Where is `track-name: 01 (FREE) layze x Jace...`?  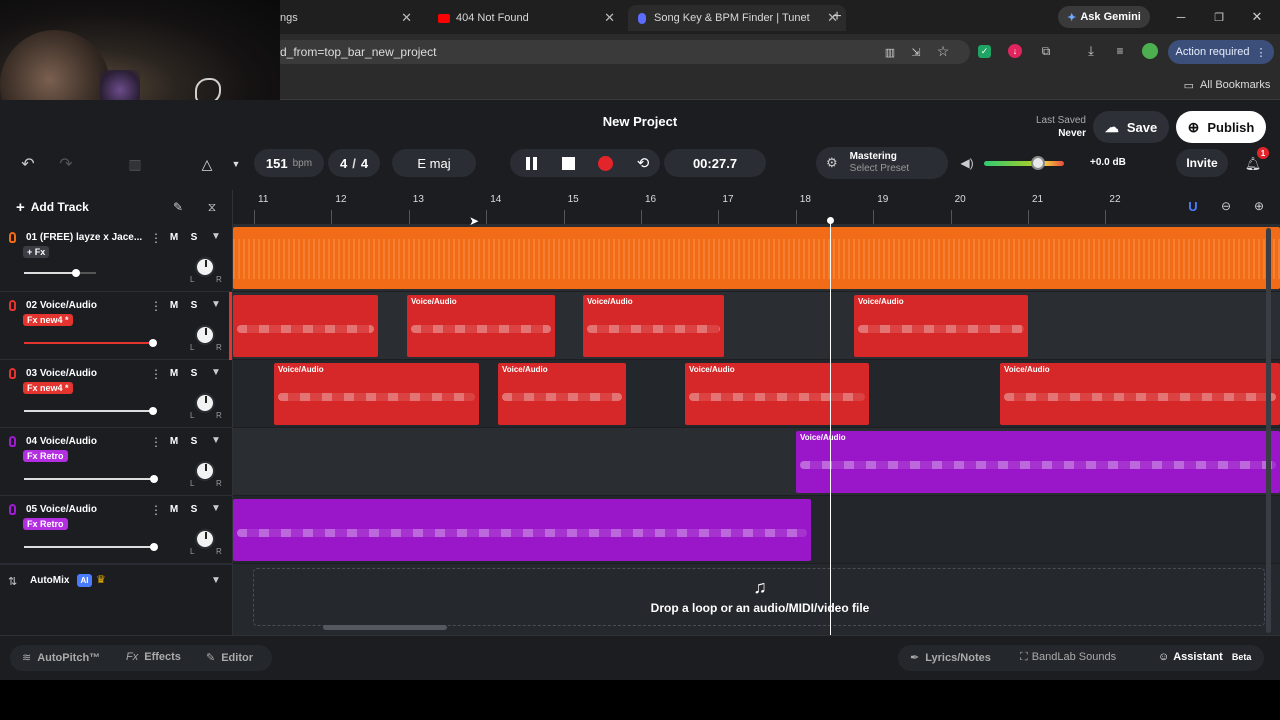
track-name: 01 (FREE) layze x Jace... is located at coordinates (84, 237).